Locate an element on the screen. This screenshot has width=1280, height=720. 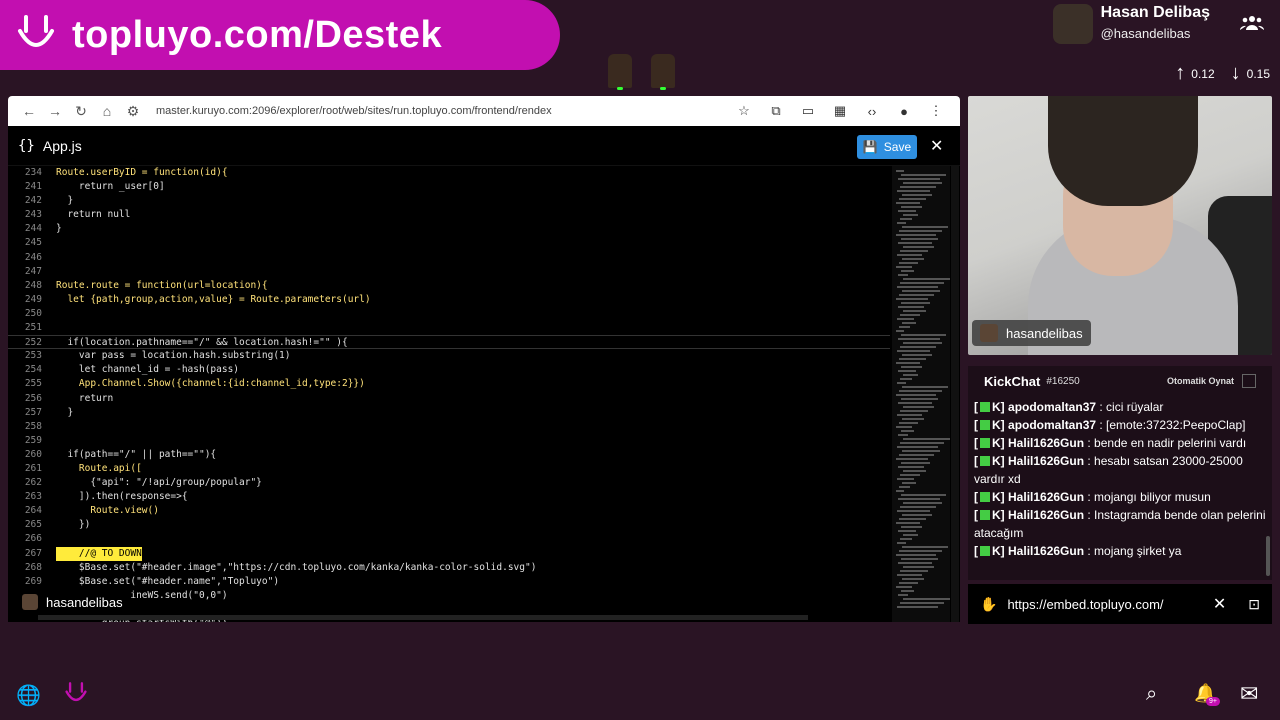
vertical-scrollbar is located at coordinates (955, 394).